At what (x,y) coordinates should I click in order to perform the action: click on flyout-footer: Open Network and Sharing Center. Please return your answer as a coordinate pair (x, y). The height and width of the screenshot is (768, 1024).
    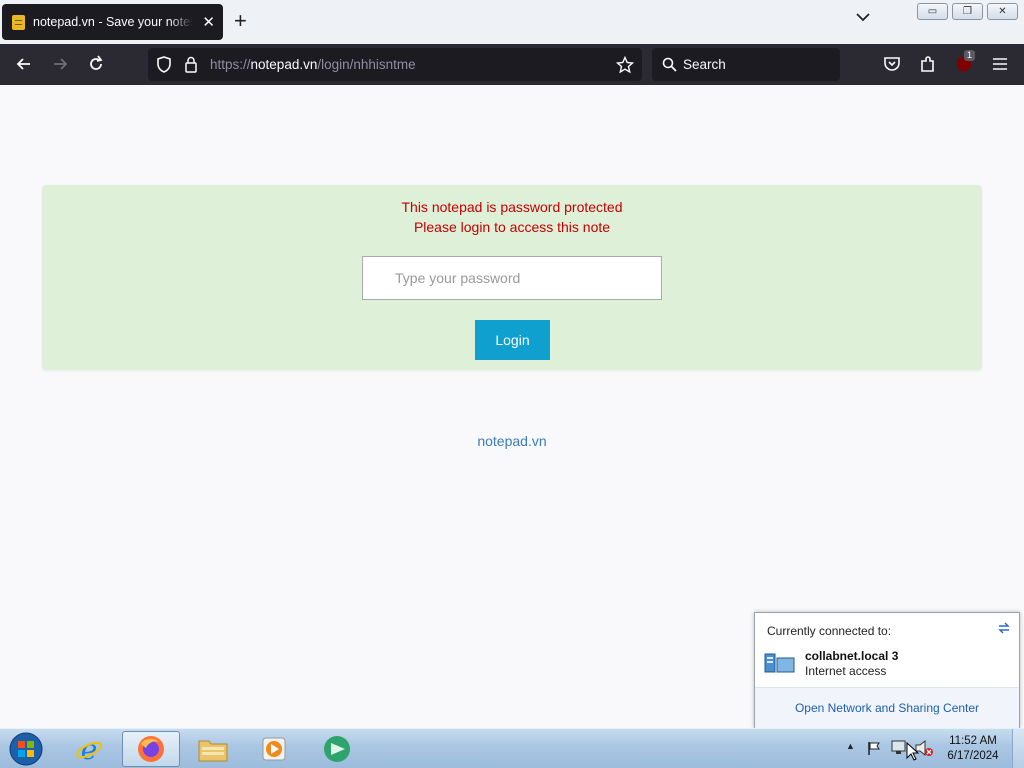
    Looking at the image, I should click on (887, 707).